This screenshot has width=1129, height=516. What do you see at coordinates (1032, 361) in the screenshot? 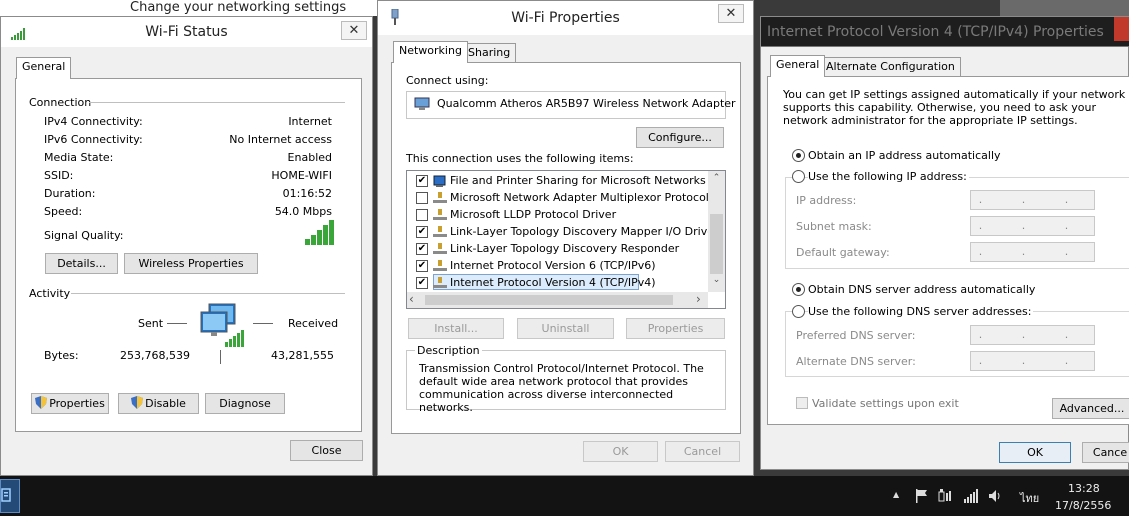
I see `alternate-dns-field: . . .` at bounding box center [1032, 361].